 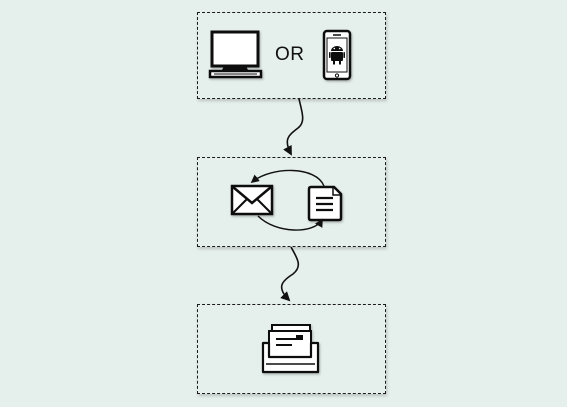 I want to click on inbox-tray-icon, so click(x=290, y=349).